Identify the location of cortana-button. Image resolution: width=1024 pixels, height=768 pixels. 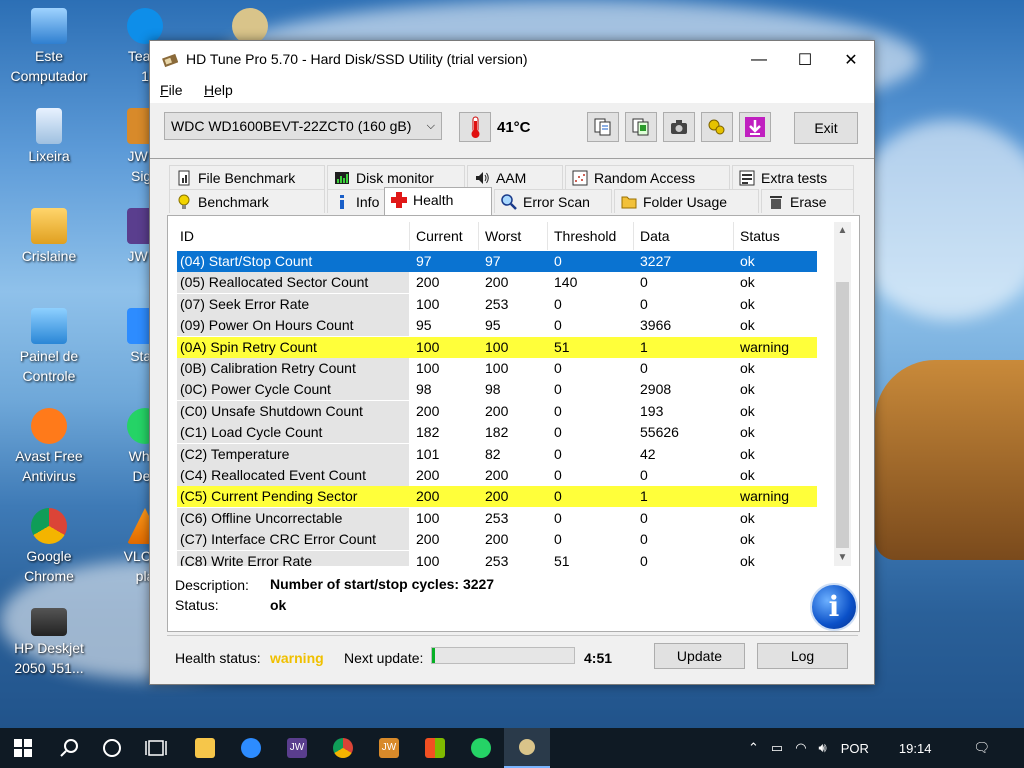
(112, 748).